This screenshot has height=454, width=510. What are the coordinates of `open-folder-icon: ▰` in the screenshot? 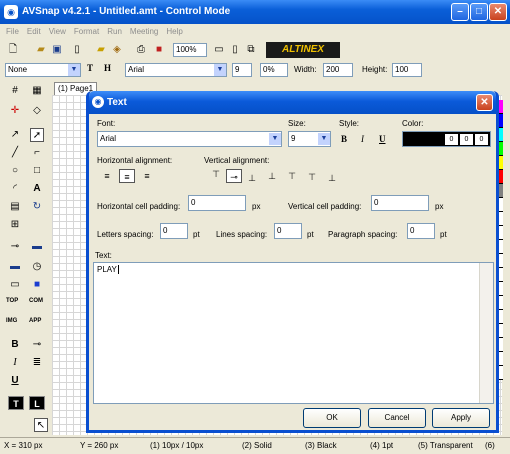 It's located at (41, 50).